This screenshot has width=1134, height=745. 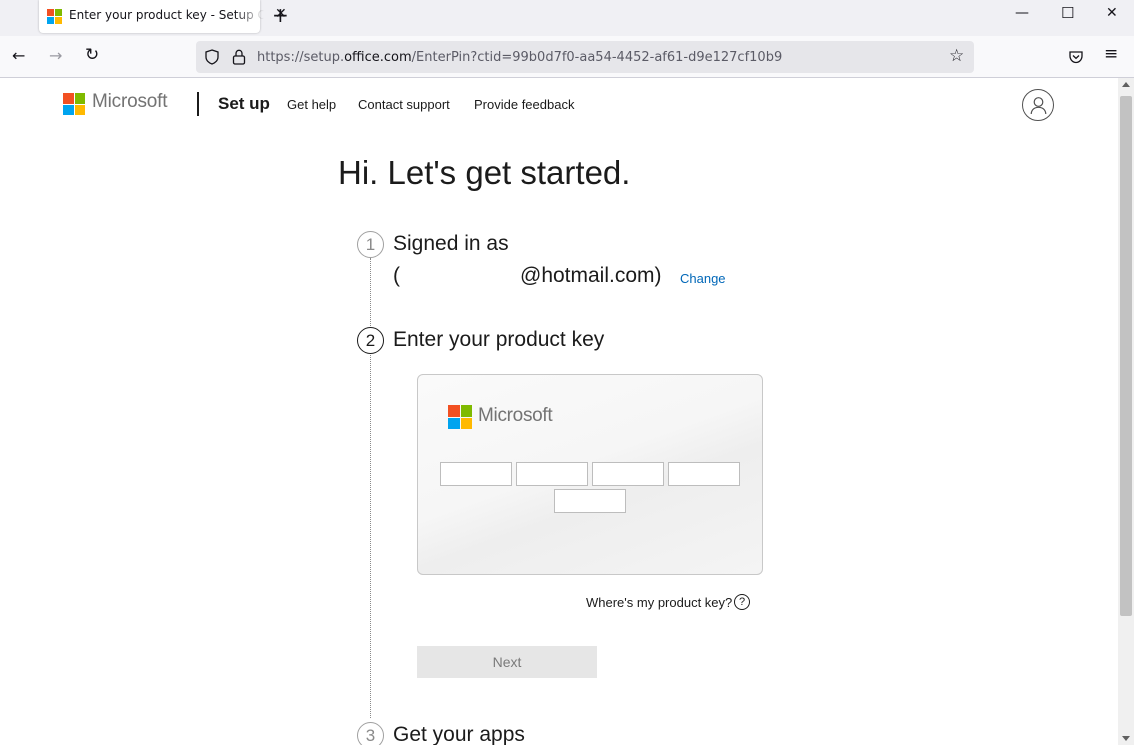 I want to click on reload-icon: ↻, so click(x=92, y=55).